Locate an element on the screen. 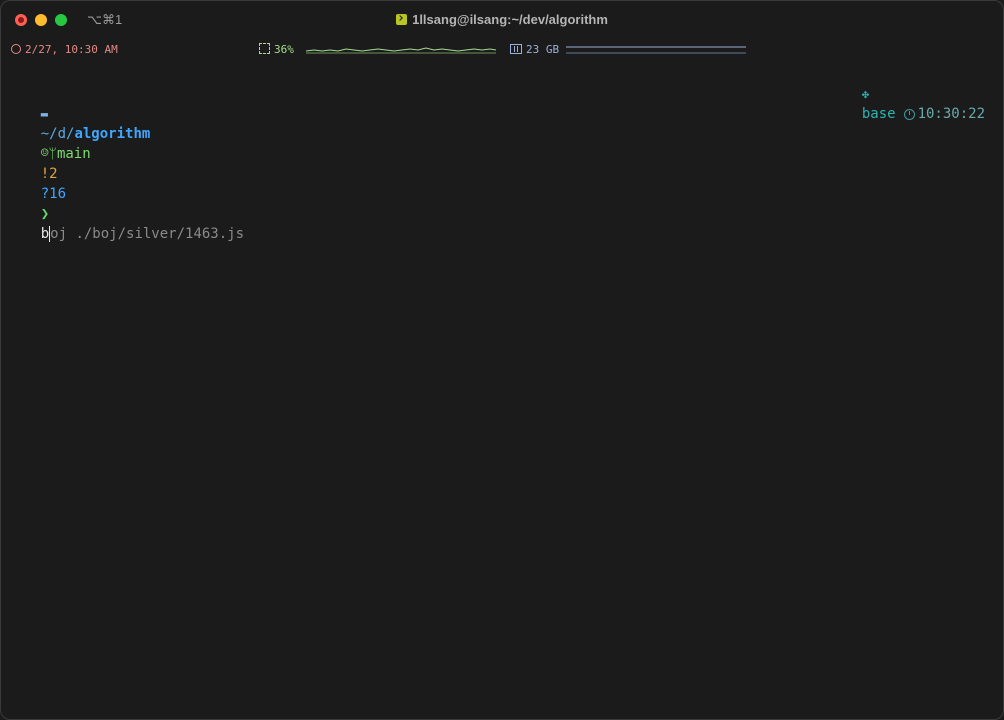 The width and height of the screenshot is (1004, 720). memory-usage-graph is located at coordinates (656, 50).